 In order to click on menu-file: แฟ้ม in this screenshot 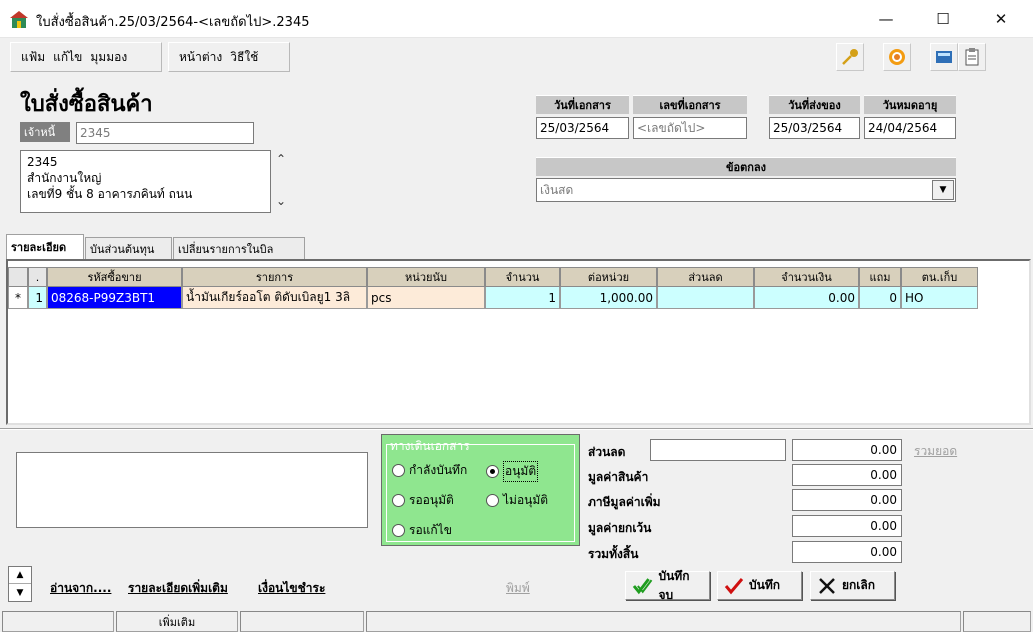, I will do `click(33, 57)`.